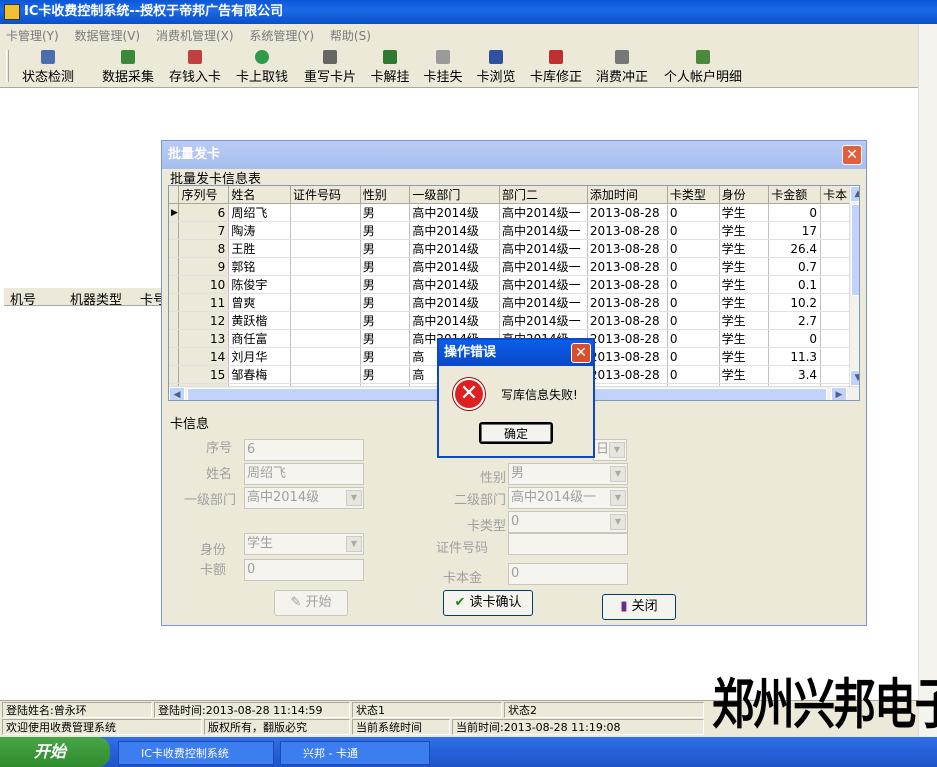 This screenshot has height=767, width=937. I want to click on menu-pos: 消费机管理(X), so click(195, 34).